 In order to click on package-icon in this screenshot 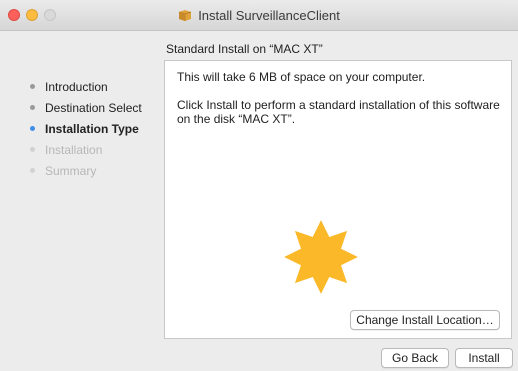, I will do `click(185, 15)`.